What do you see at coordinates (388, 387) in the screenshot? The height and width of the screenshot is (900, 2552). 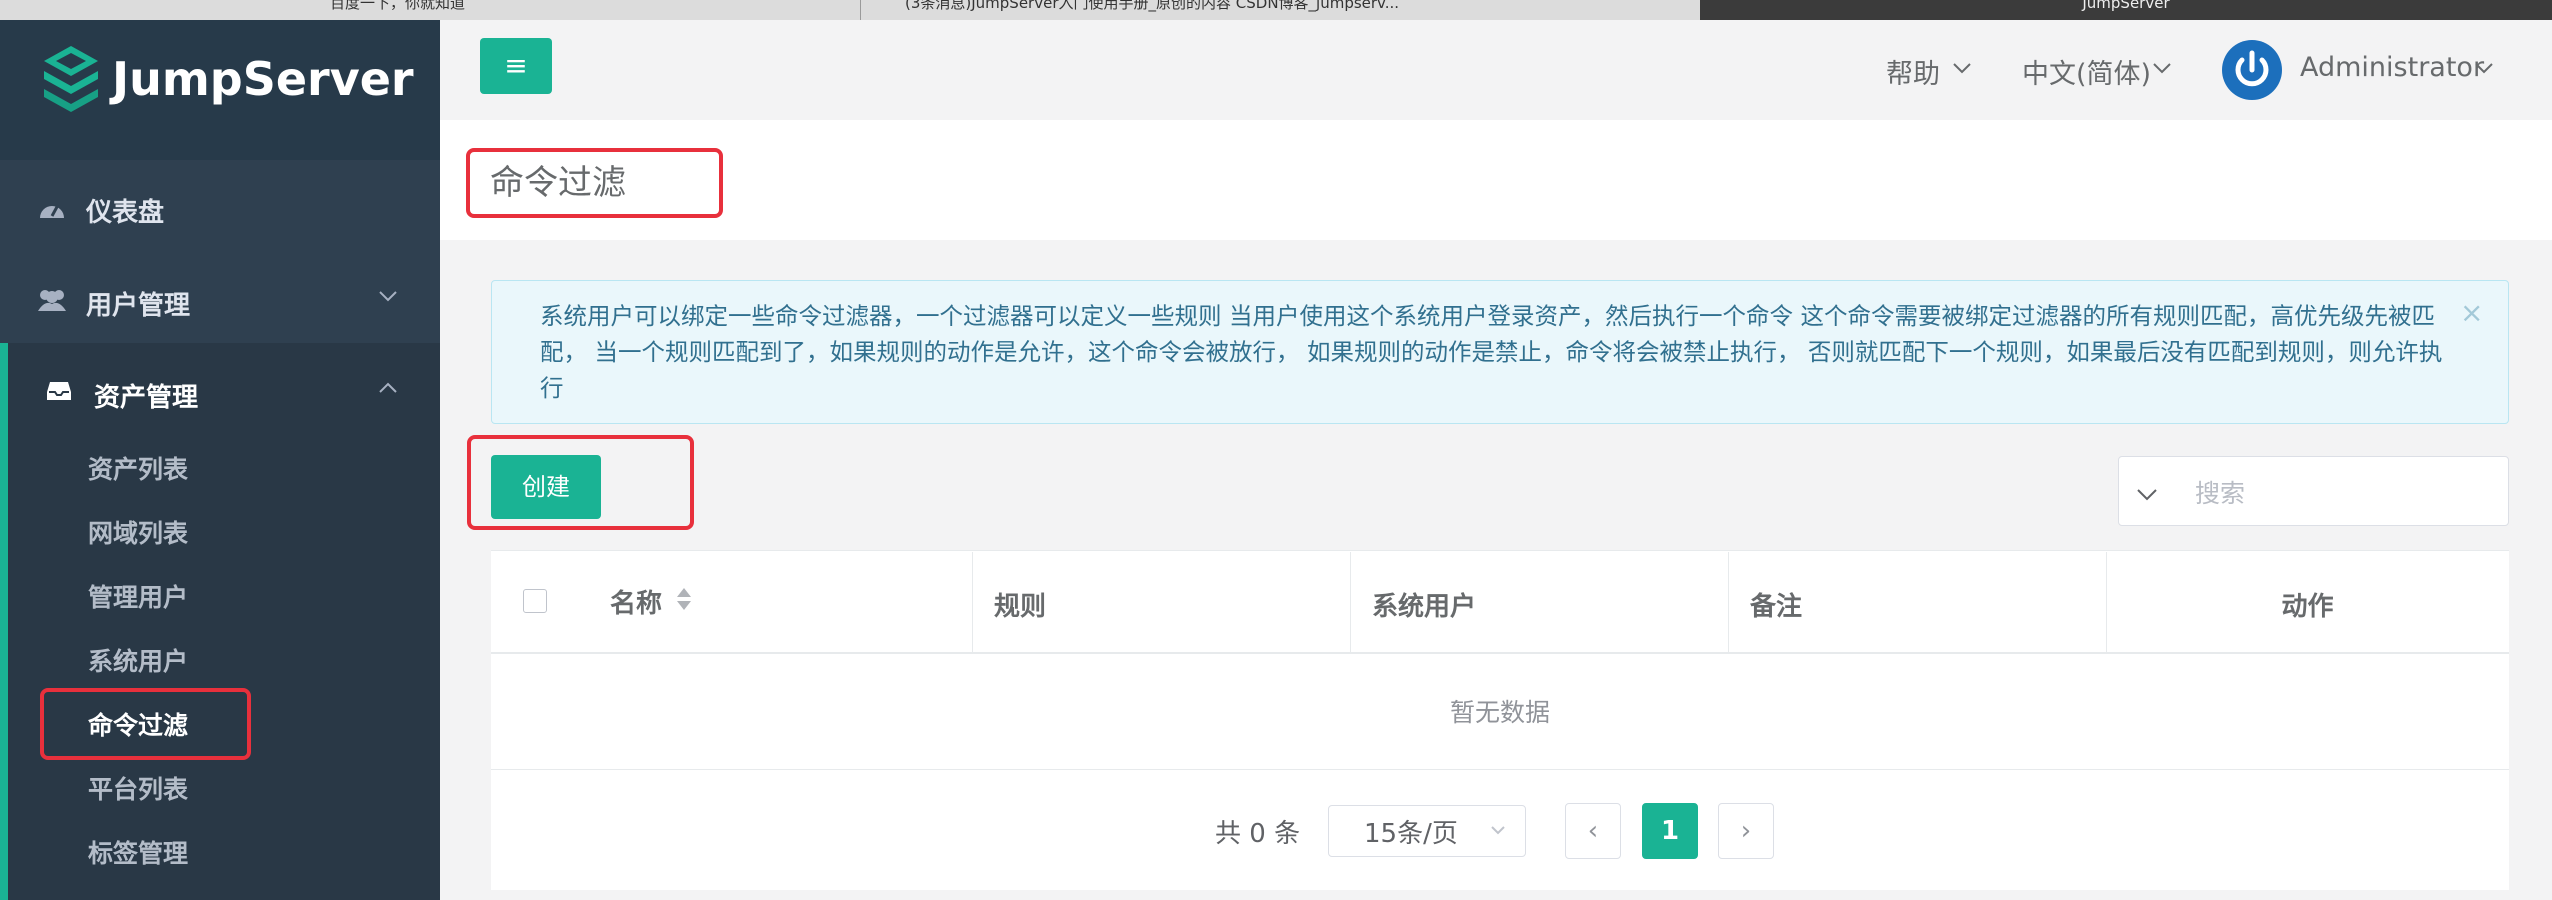 I see `chevron-up-icon` at bounding box center [388, 387].